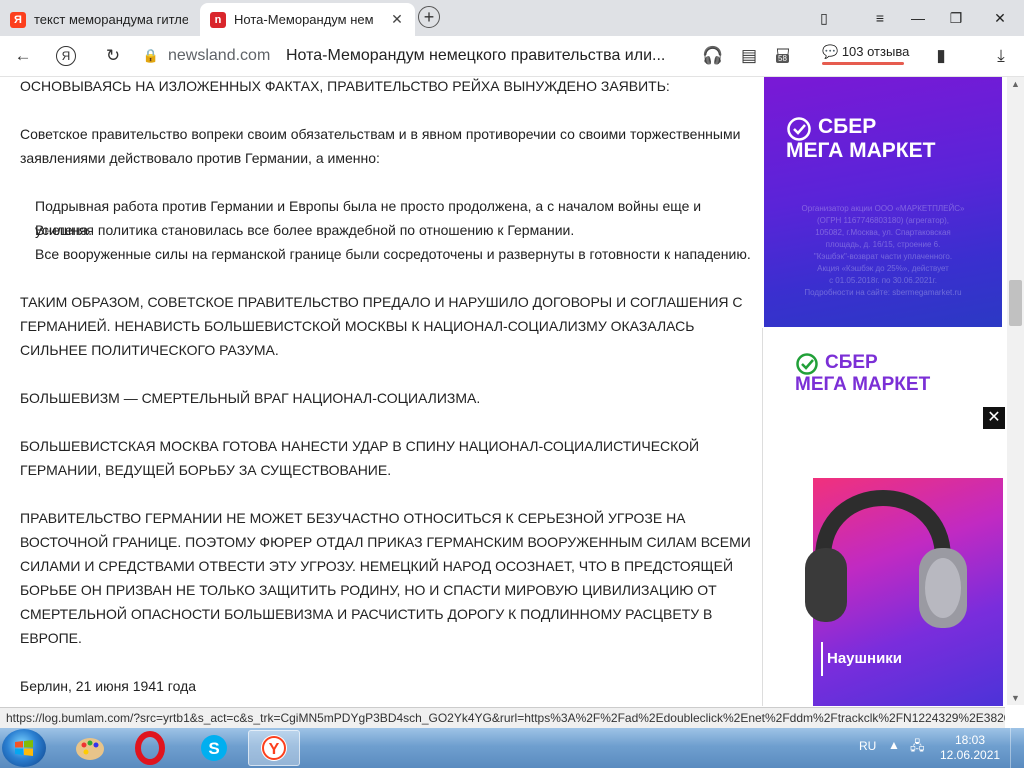 This screenshot has height=771, width=1024. I want to click on extension-badge: 58, so click(782, 58).